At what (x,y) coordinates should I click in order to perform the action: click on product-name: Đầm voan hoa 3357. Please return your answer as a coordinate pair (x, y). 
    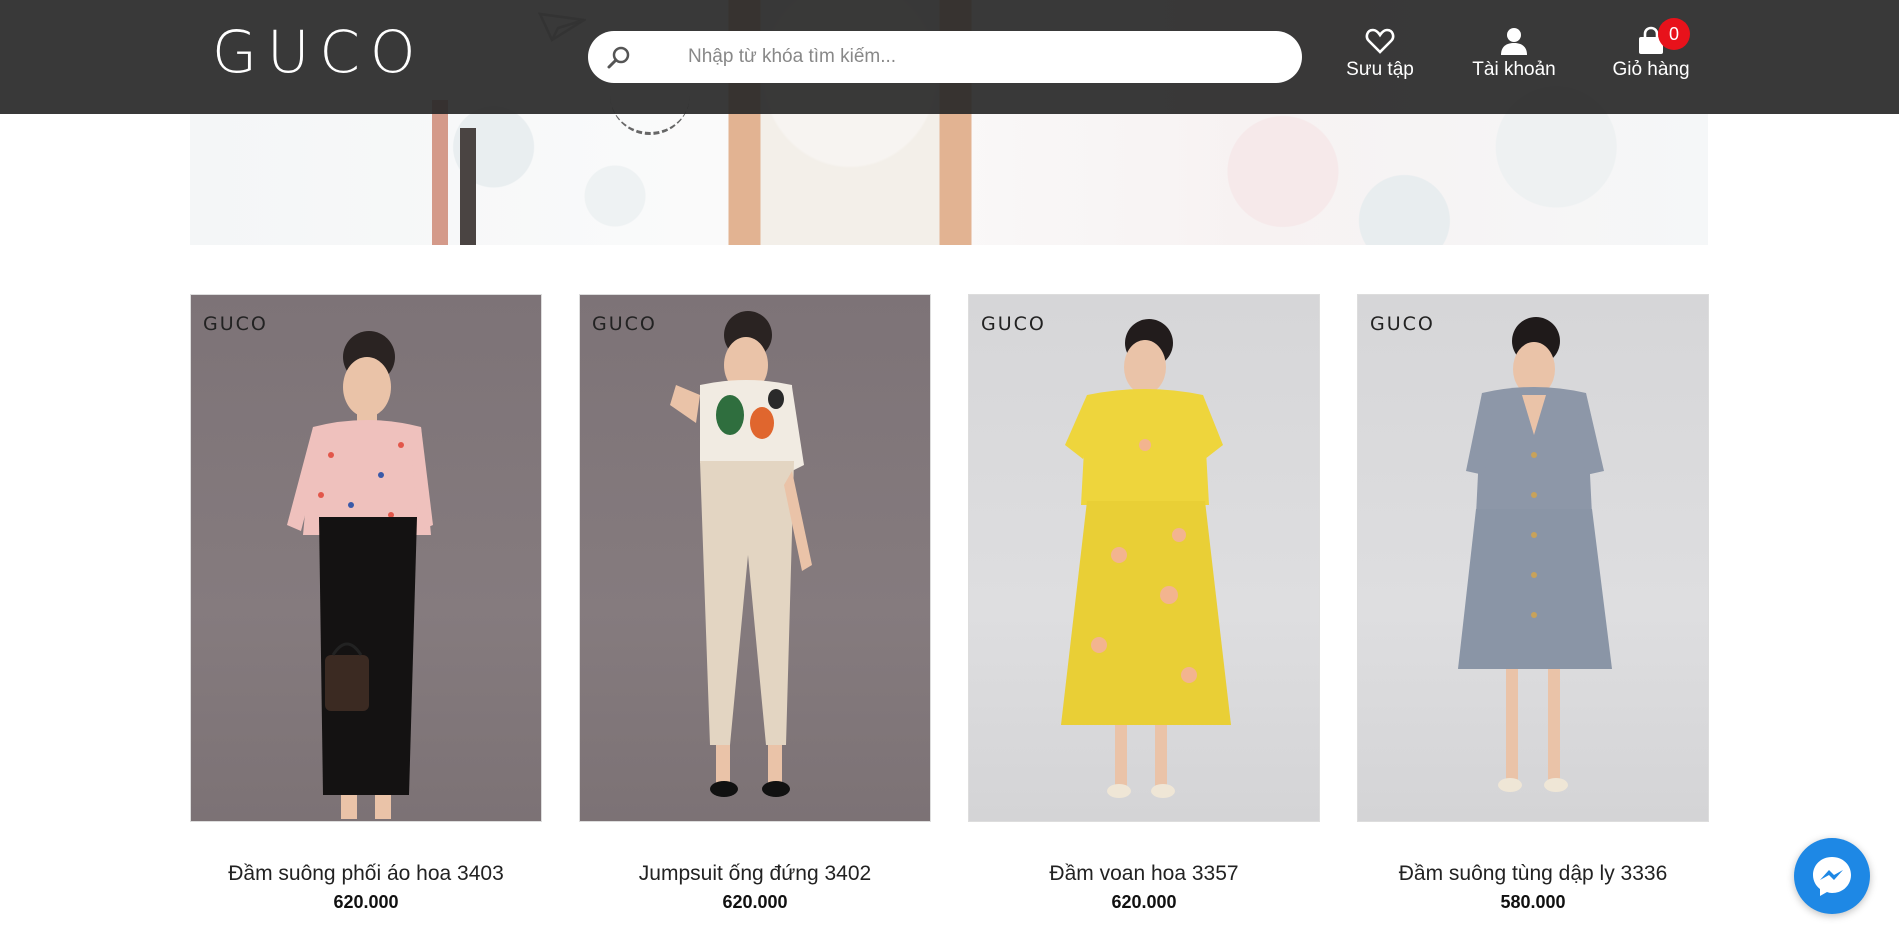
    Looking at the image, I should click on (1144, 874).